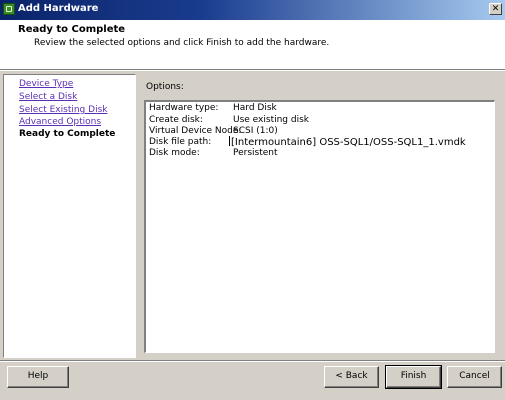 The height and width of the screenshot is (400, 505). I want to click on back-button: < Back, so click(351, 377).